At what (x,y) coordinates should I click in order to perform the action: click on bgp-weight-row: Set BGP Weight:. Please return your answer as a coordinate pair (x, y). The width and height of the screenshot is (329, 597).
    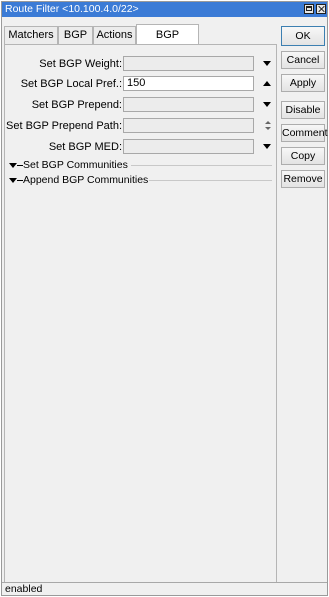
    Looking at the image, I should click on (141, 64).